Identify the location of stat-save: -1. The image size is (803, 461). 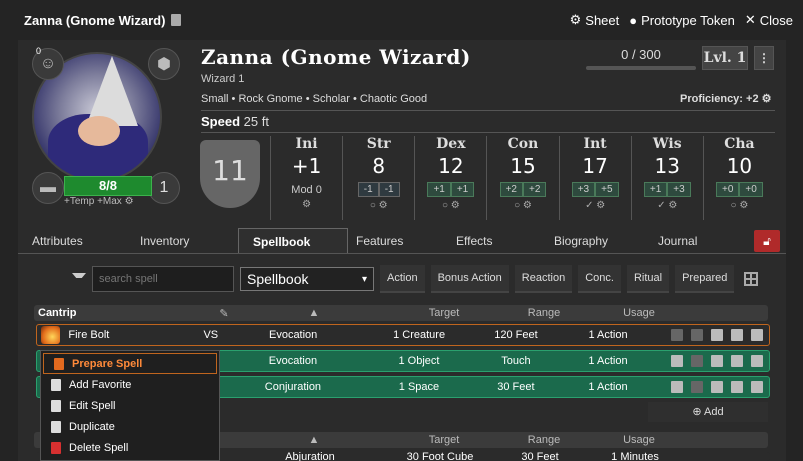
(389, 189).